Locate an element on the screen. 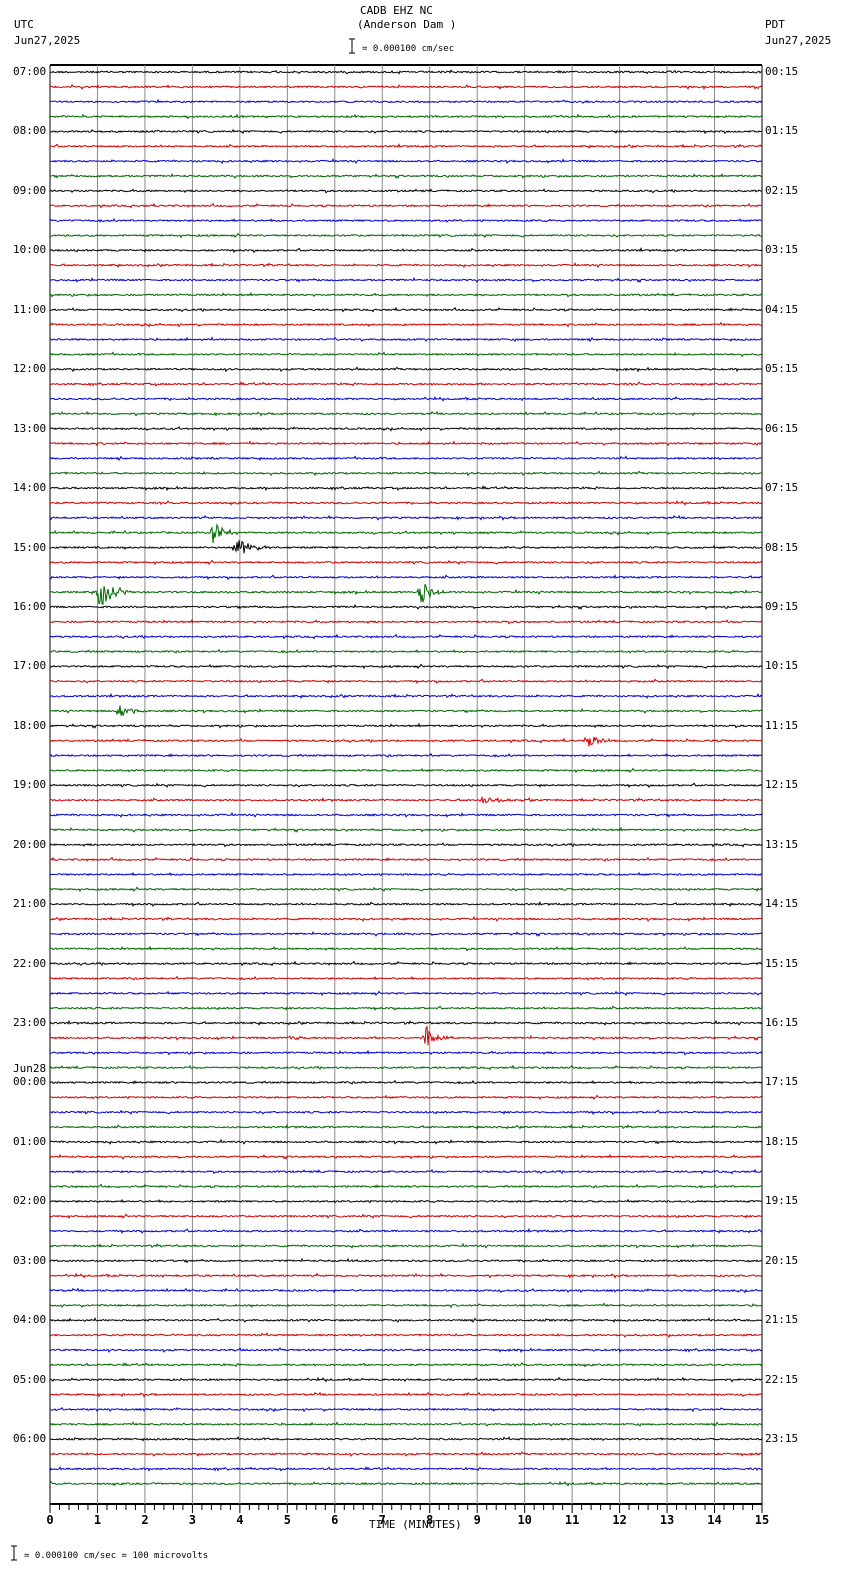  pdt-hour-label: 08:15 is located at coordinates (782, 547).